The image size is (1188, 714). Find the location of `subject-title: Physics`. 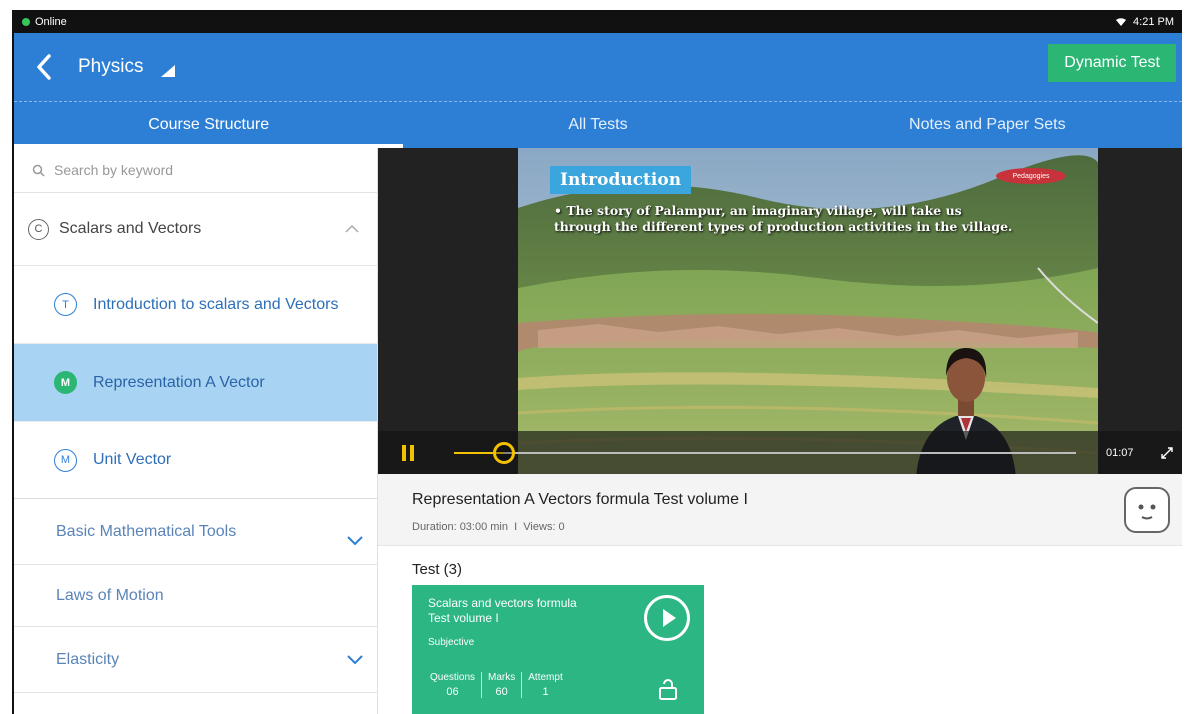

subject-title: Physics is located at coordinates (110, 67).